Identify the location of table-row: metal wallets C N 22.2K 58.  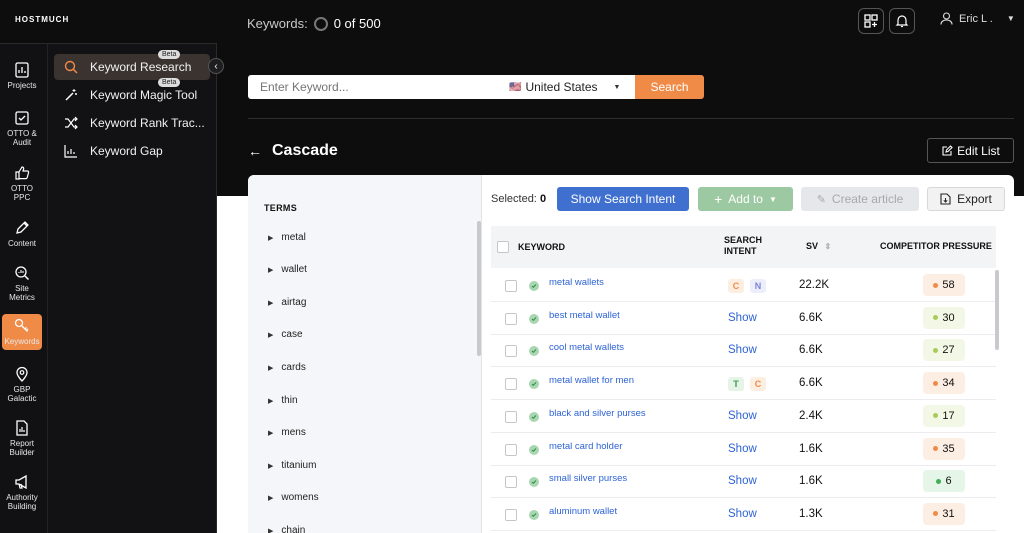
(743, 285).